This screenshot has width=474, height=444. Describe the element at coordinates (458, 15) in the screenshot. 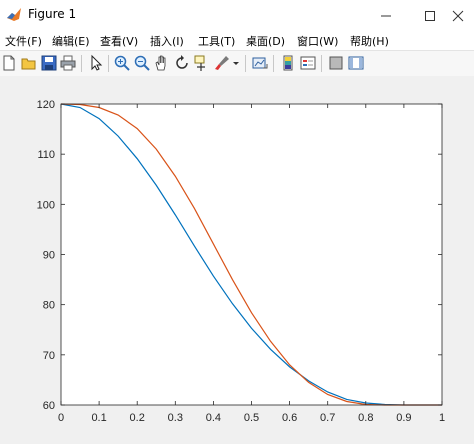

I see `close-icon` at that location.